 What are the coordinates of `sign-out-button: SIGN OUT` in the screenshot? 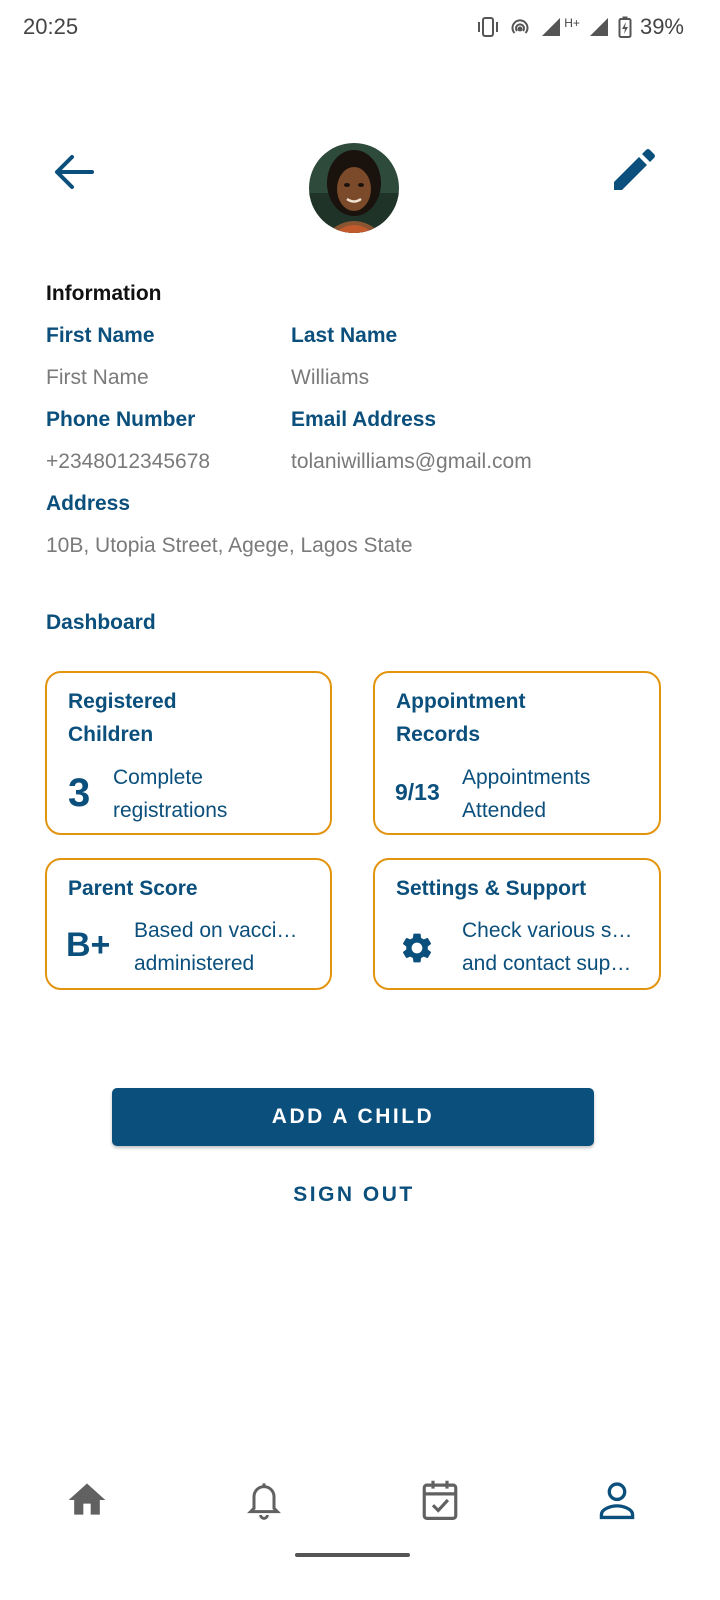 It's located at (354, 1195).